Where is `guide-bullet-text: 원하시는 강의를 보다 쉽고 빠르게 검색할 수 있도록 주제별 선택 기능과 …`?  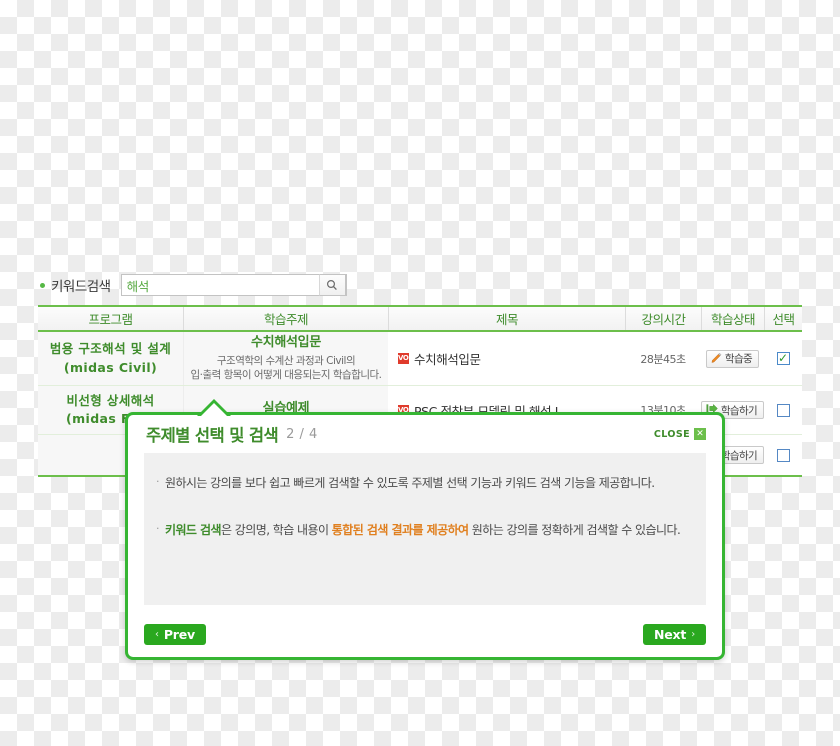
guide-bullet-text: 원하시는 강의를 보다 쉽고 빠르게 검색할 수 있도록 주제별 선택 기능과 … is located at coordinates (410, 483).